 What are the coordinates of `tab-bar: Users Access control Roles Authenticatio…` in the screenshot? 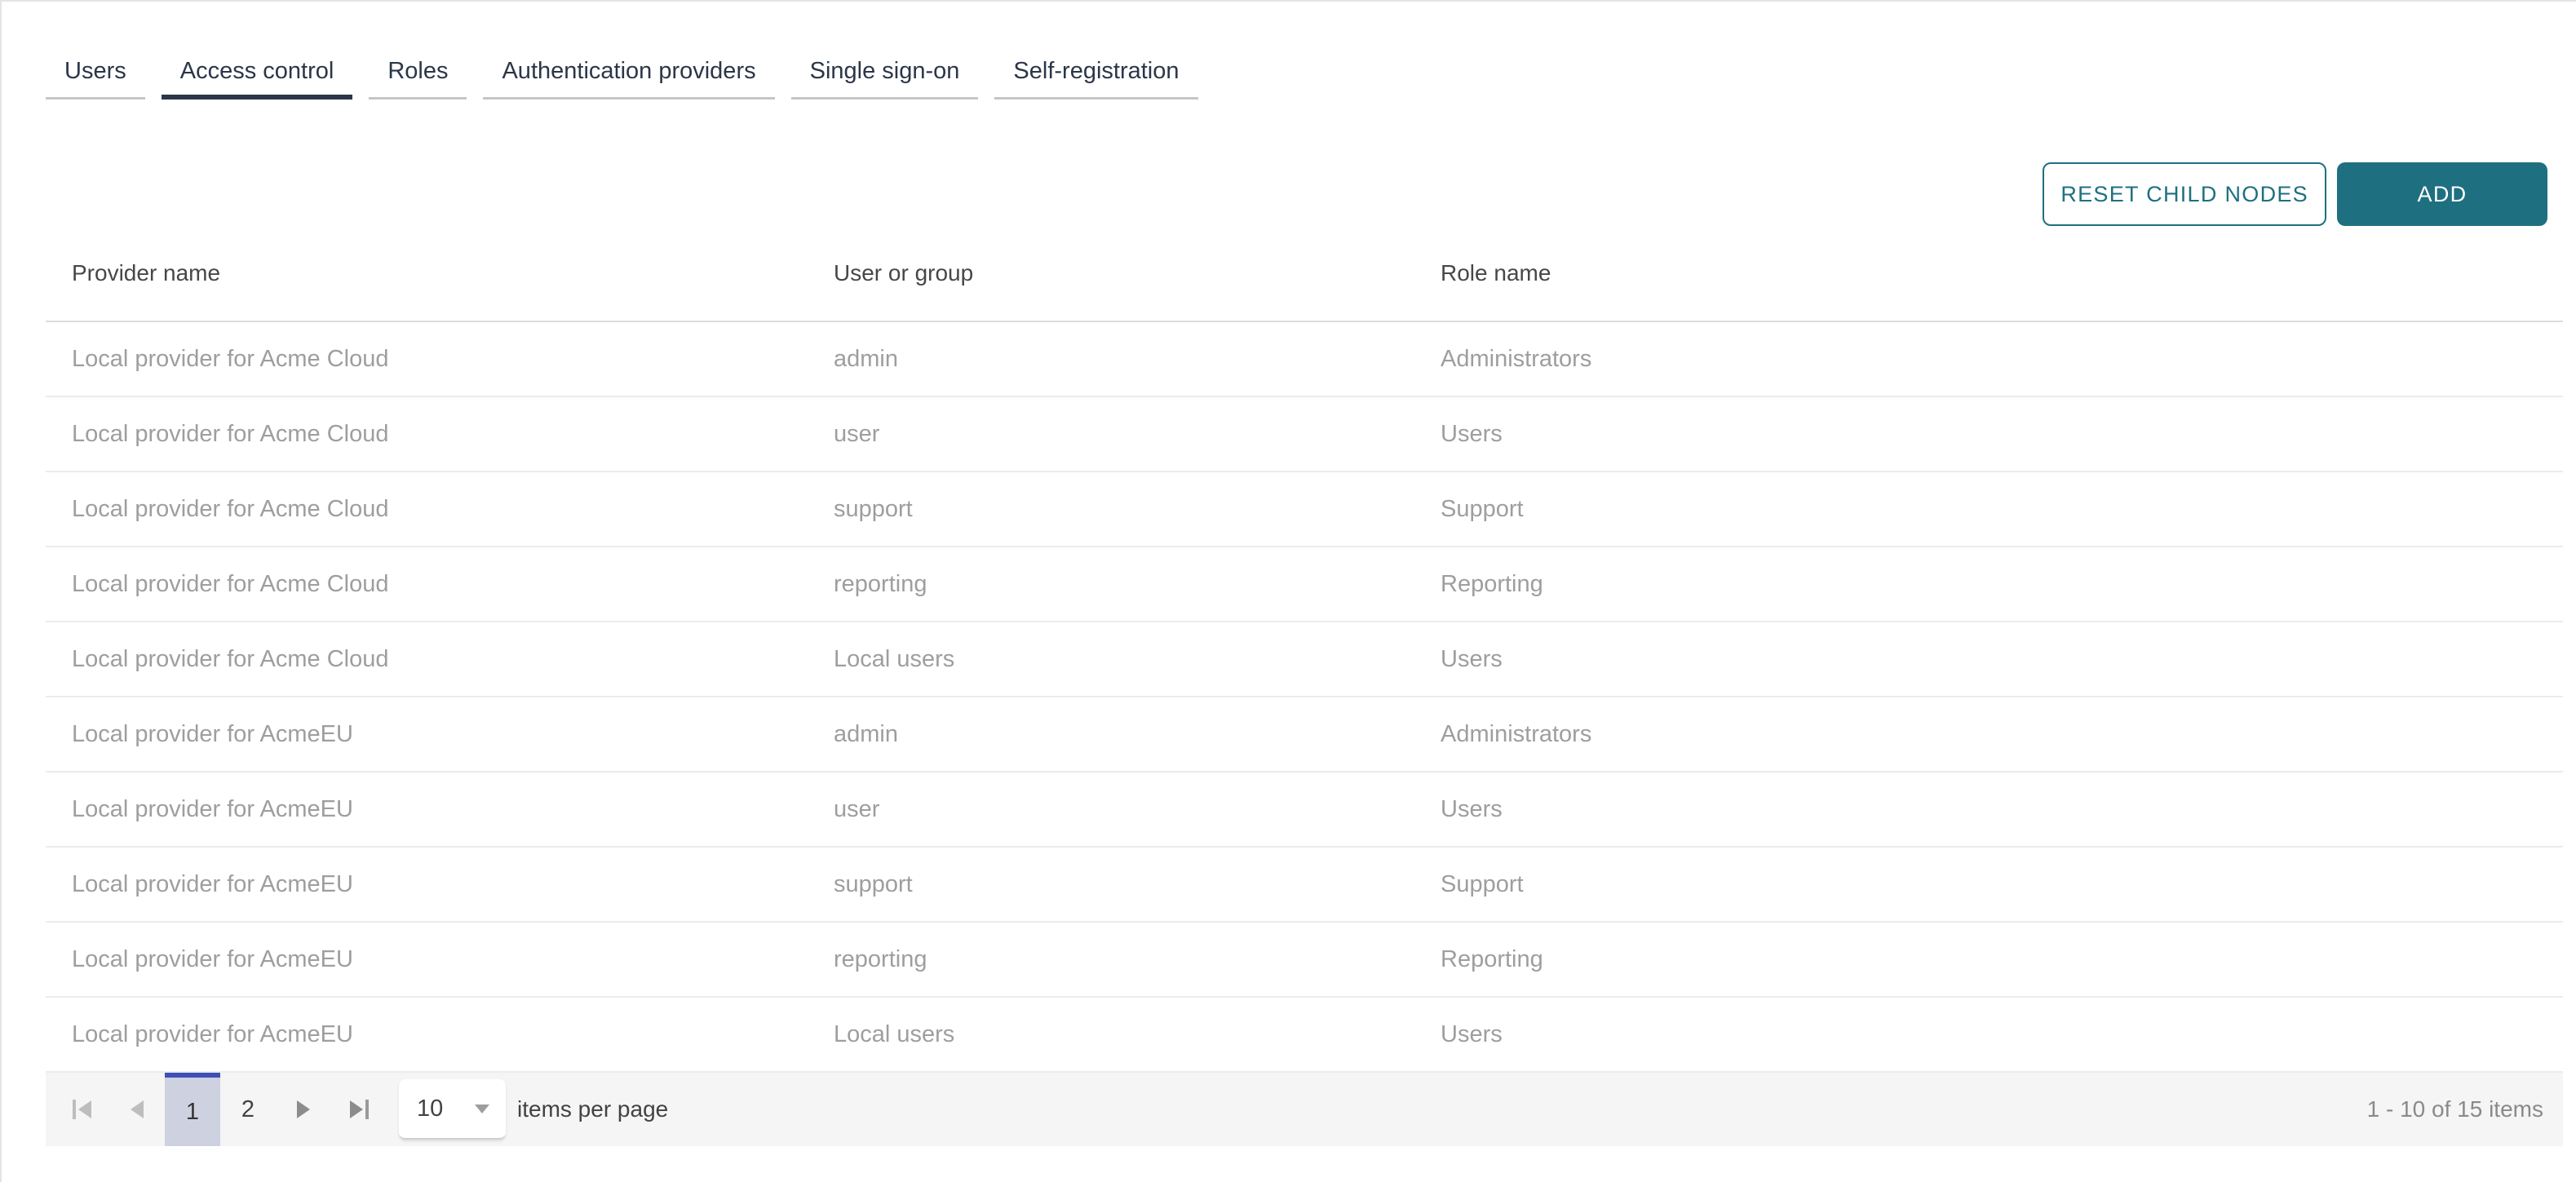 It's located at (1311, 67).